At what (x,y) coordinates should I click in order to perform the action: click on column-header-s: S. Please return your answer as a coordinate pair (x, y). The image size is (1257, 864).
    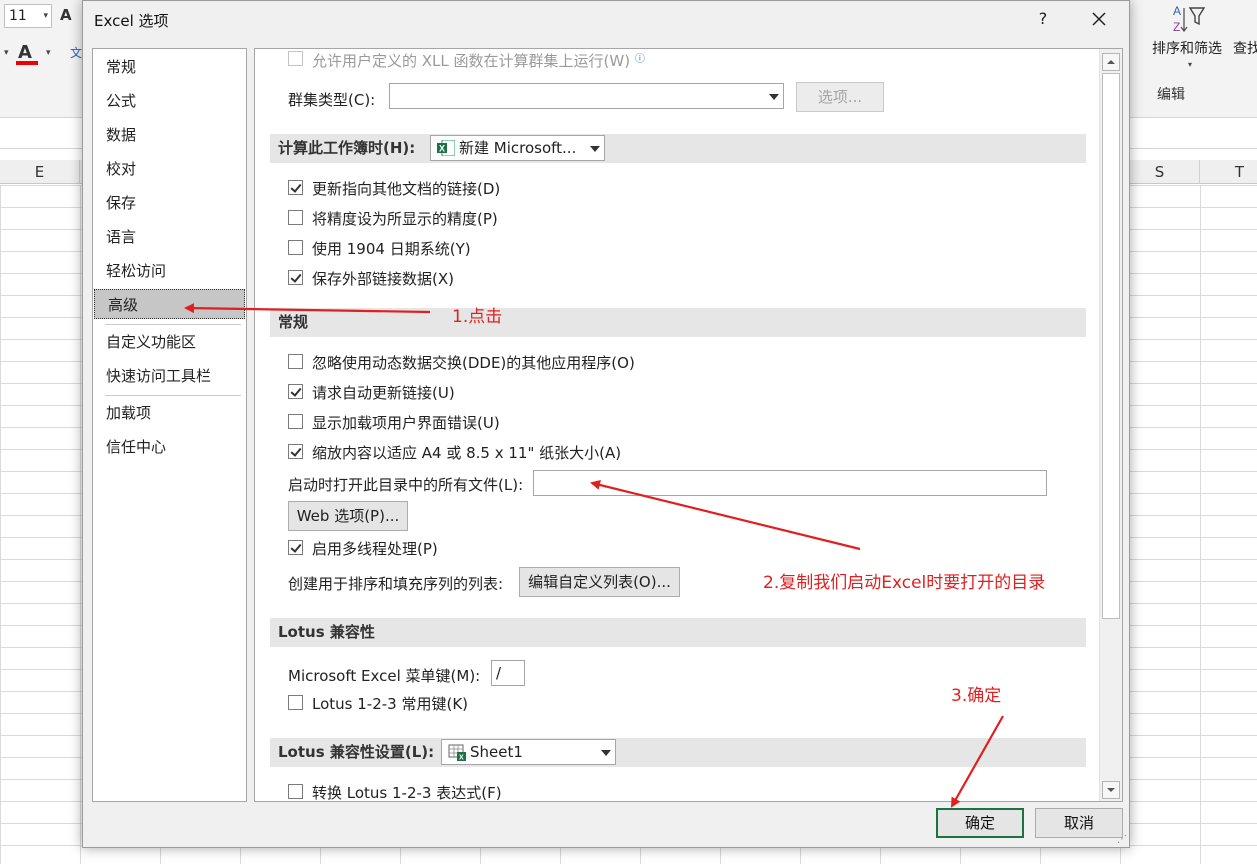
    Looking at the image, I should click on (1160, 172).